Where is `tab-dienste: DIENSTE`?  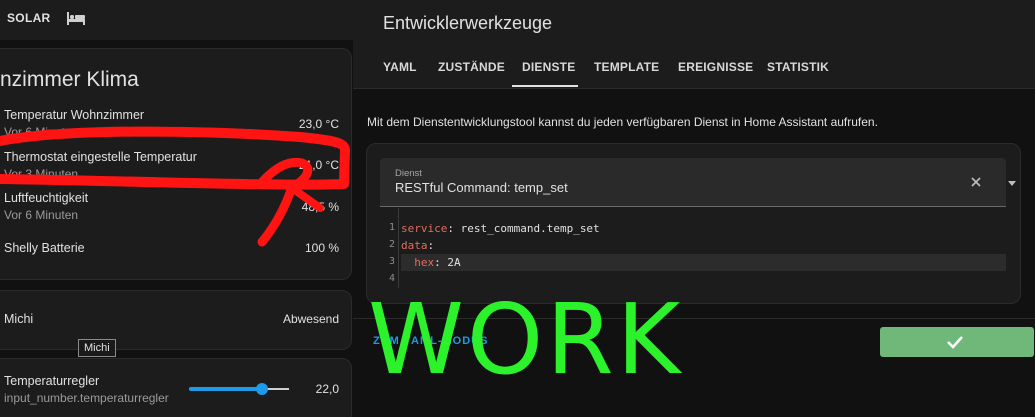
tab-dienste: DIENSTE is located at coordinates (548, 67).